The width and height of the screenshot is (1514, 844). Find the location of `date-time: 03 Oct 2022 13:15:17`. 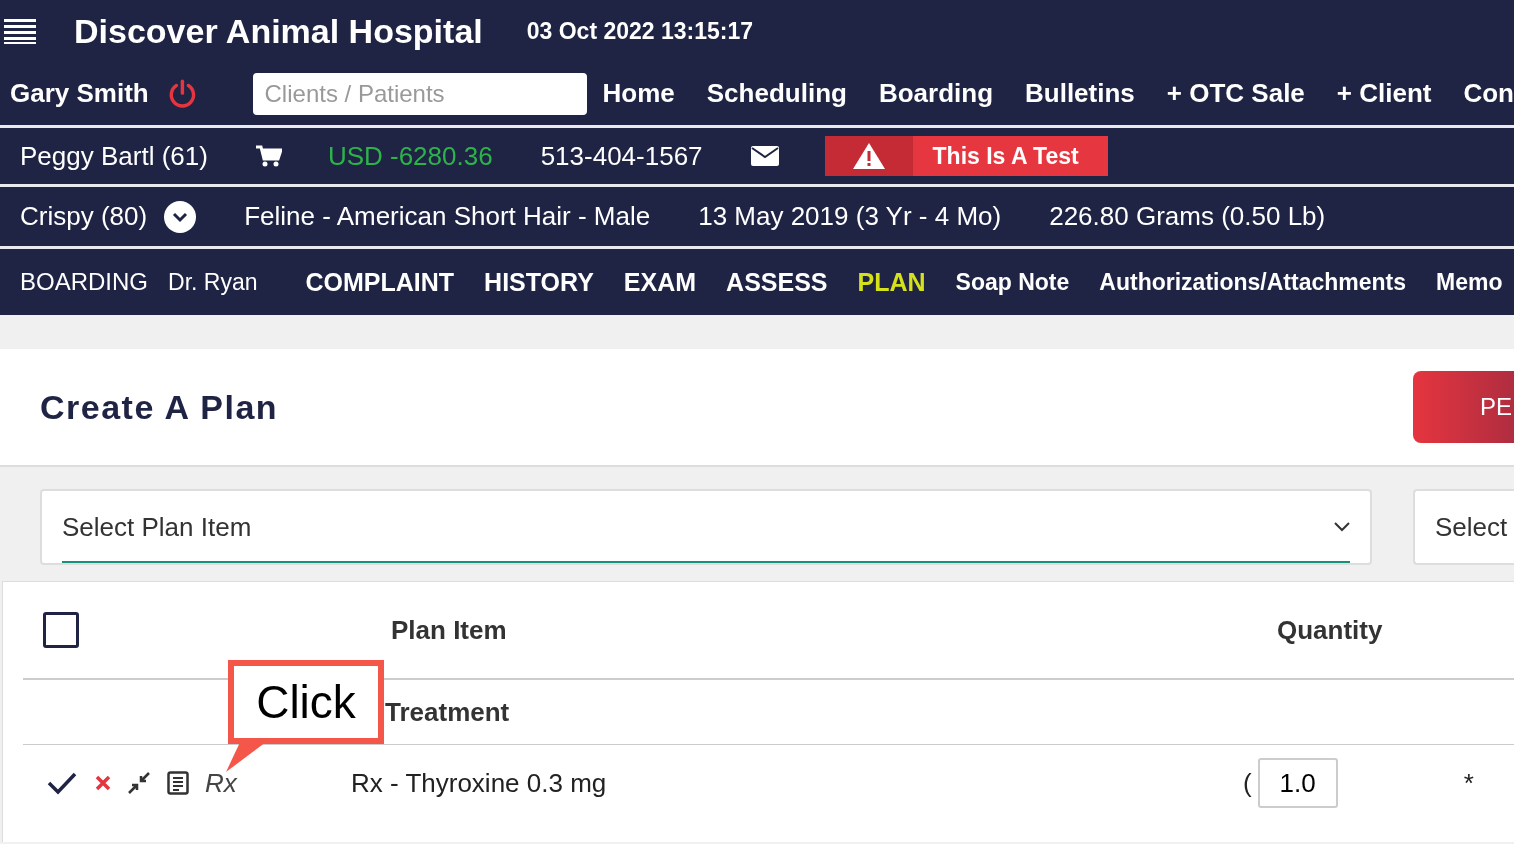

date-time: 03 Oct 2022 13:15:17 is located at coordinates (640, 31).